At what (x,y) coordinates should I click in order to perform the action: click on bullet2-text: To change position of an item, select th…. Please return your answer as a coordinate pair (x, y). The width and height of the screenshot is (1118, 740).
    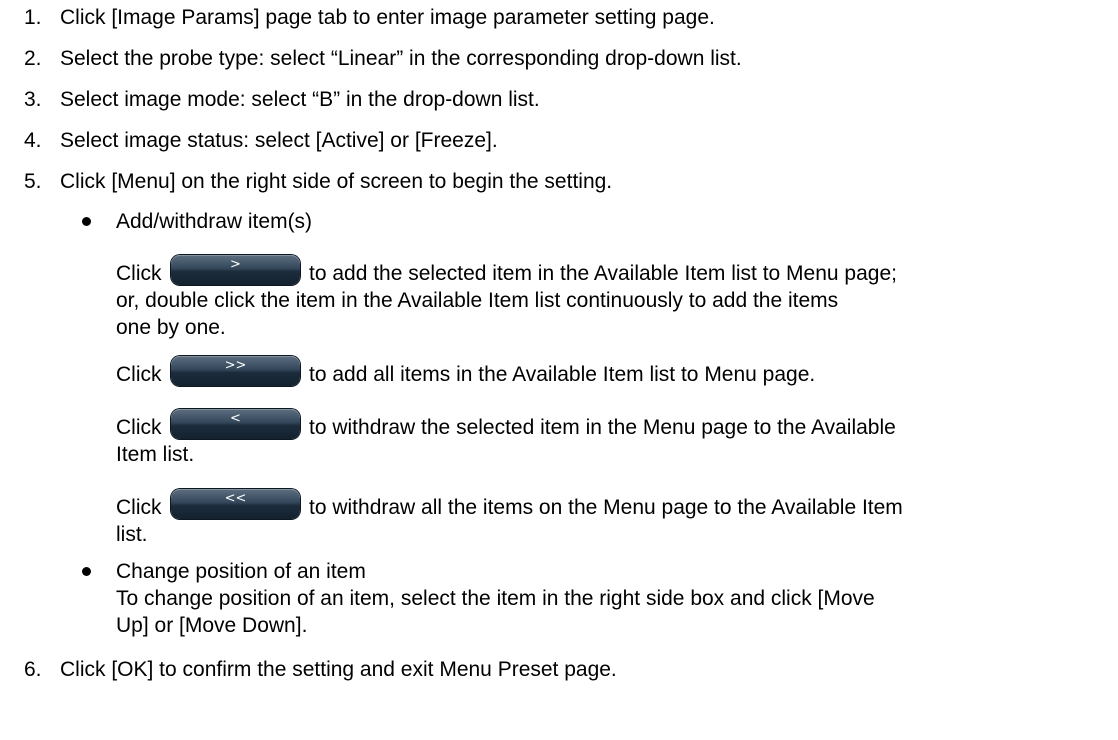
    Looking at the image, I should click on (495, 598).